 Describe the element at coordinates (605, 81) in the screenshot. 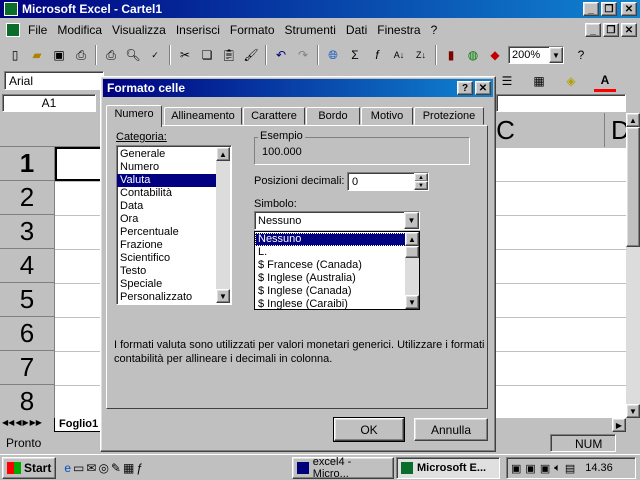

I see `font-color-icon: A` at that location.